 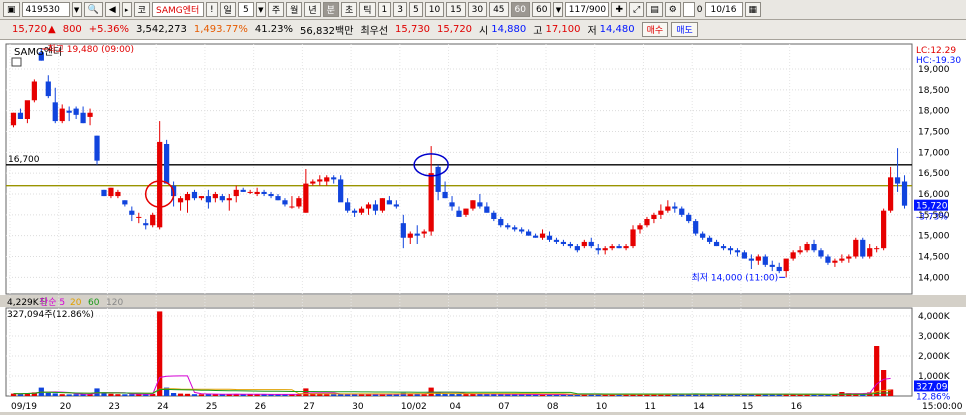 I want to click on market-type-button: 코, so click(x=141, y=9).